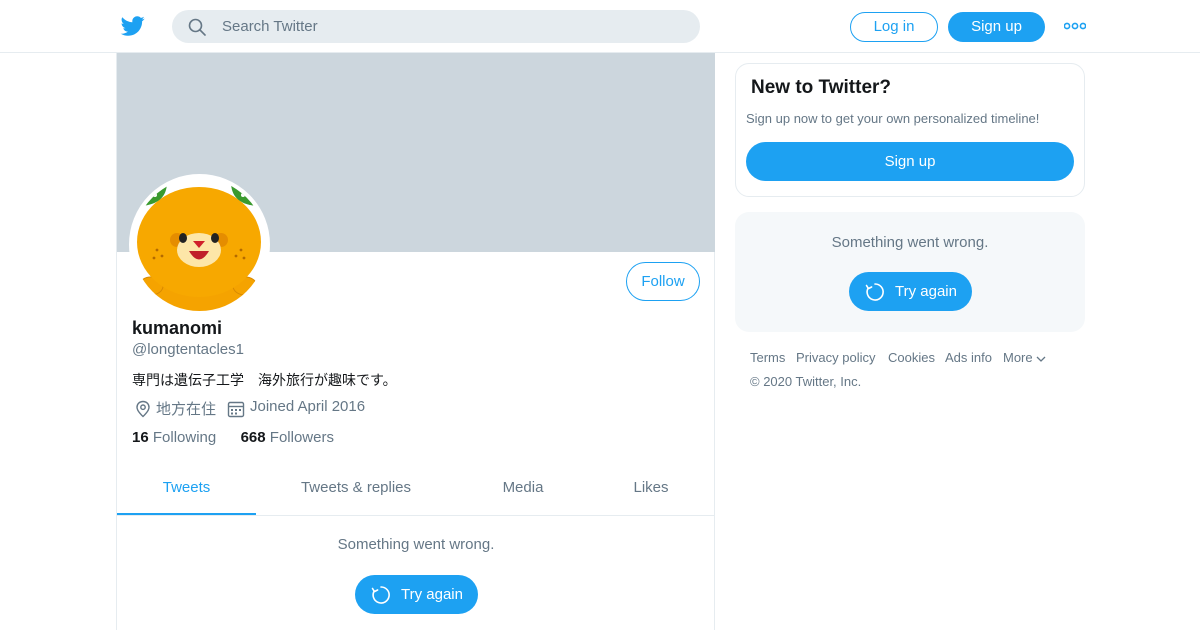 This screenshot has height=630, width=1200. Describe the element at coordinates (910, 161) in the screenshot. I see `sidebar-signup-button: Sign up` at that location.